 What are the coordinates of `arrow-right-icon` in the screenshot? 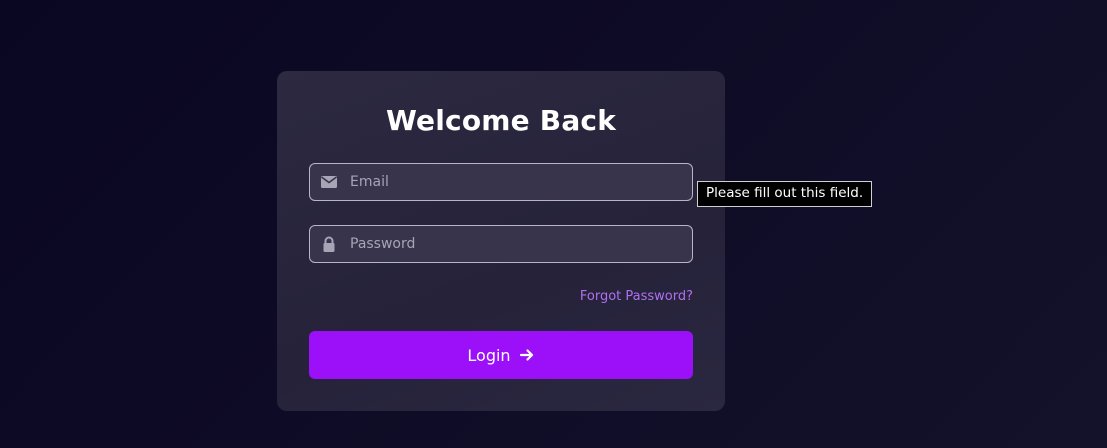 It's located at (526, 355).